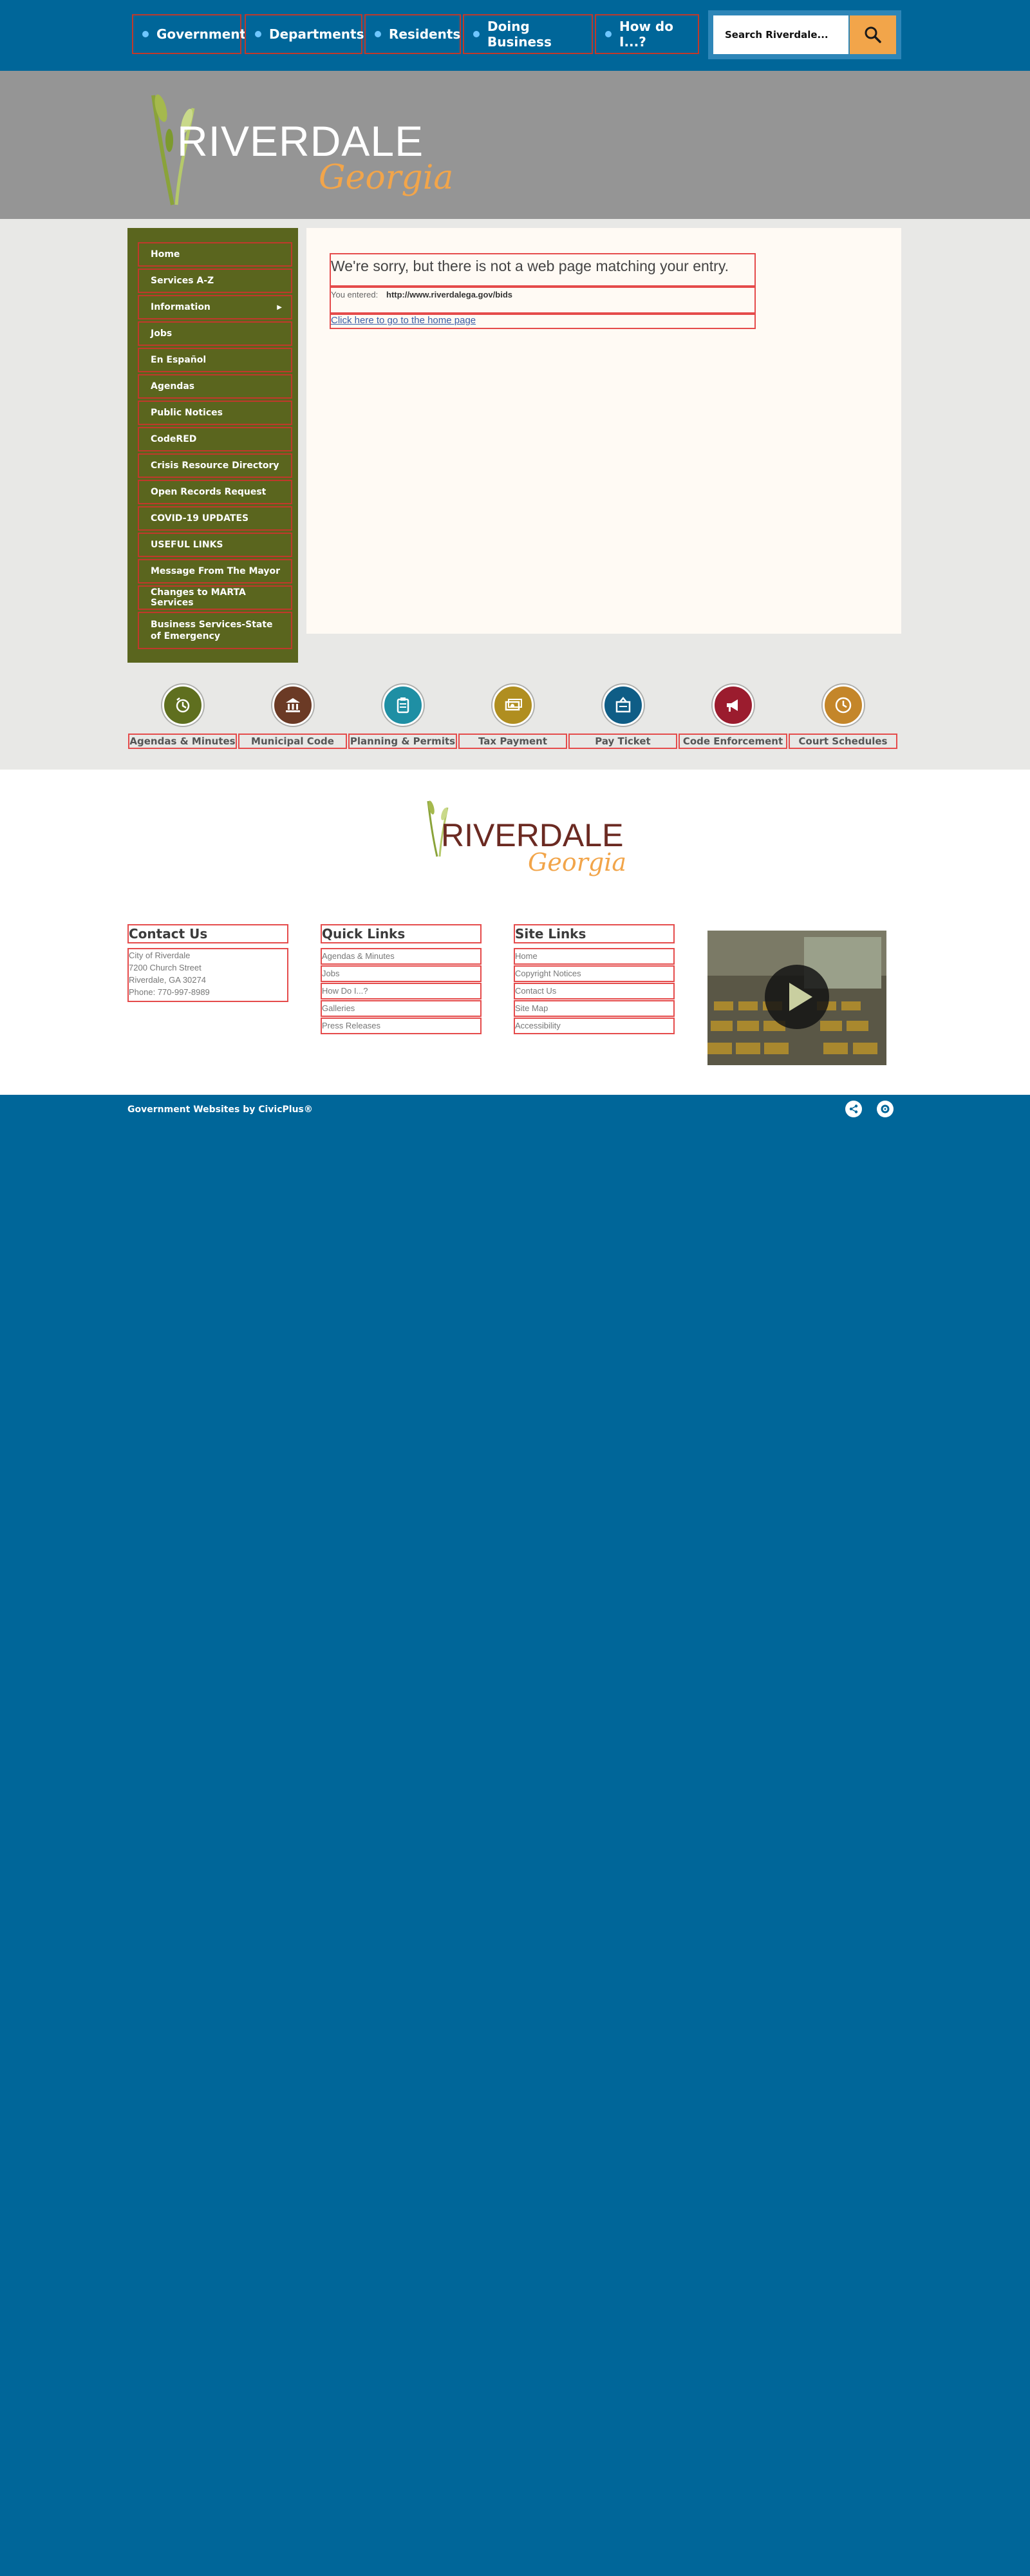  What do you see at coordinates (162, 334) in the screenshot?
I see `sidebar-item-label: Jobs` at bounding box center [162, 334].